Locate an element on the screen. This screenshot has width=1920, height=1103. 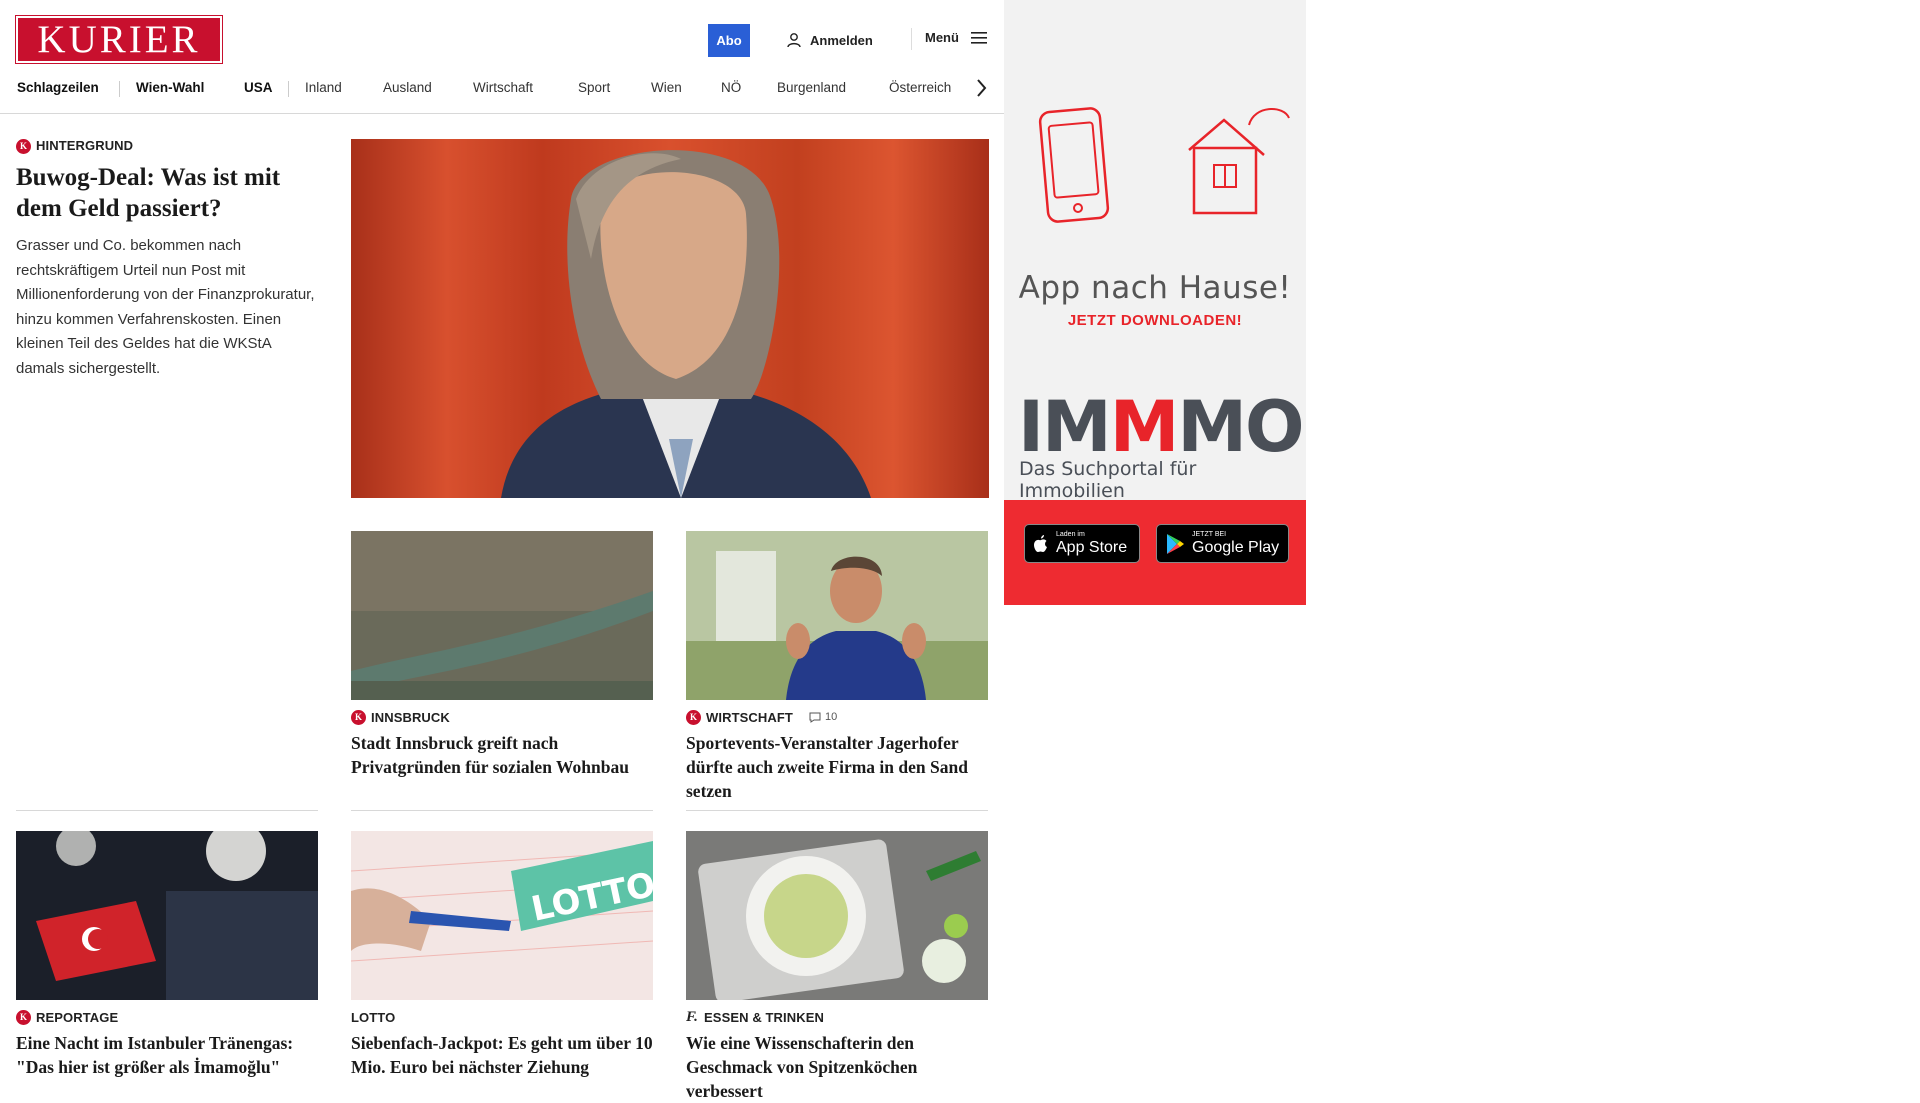
lotto-ticket-photo: LOTTO is located at coordinates (502, 915).